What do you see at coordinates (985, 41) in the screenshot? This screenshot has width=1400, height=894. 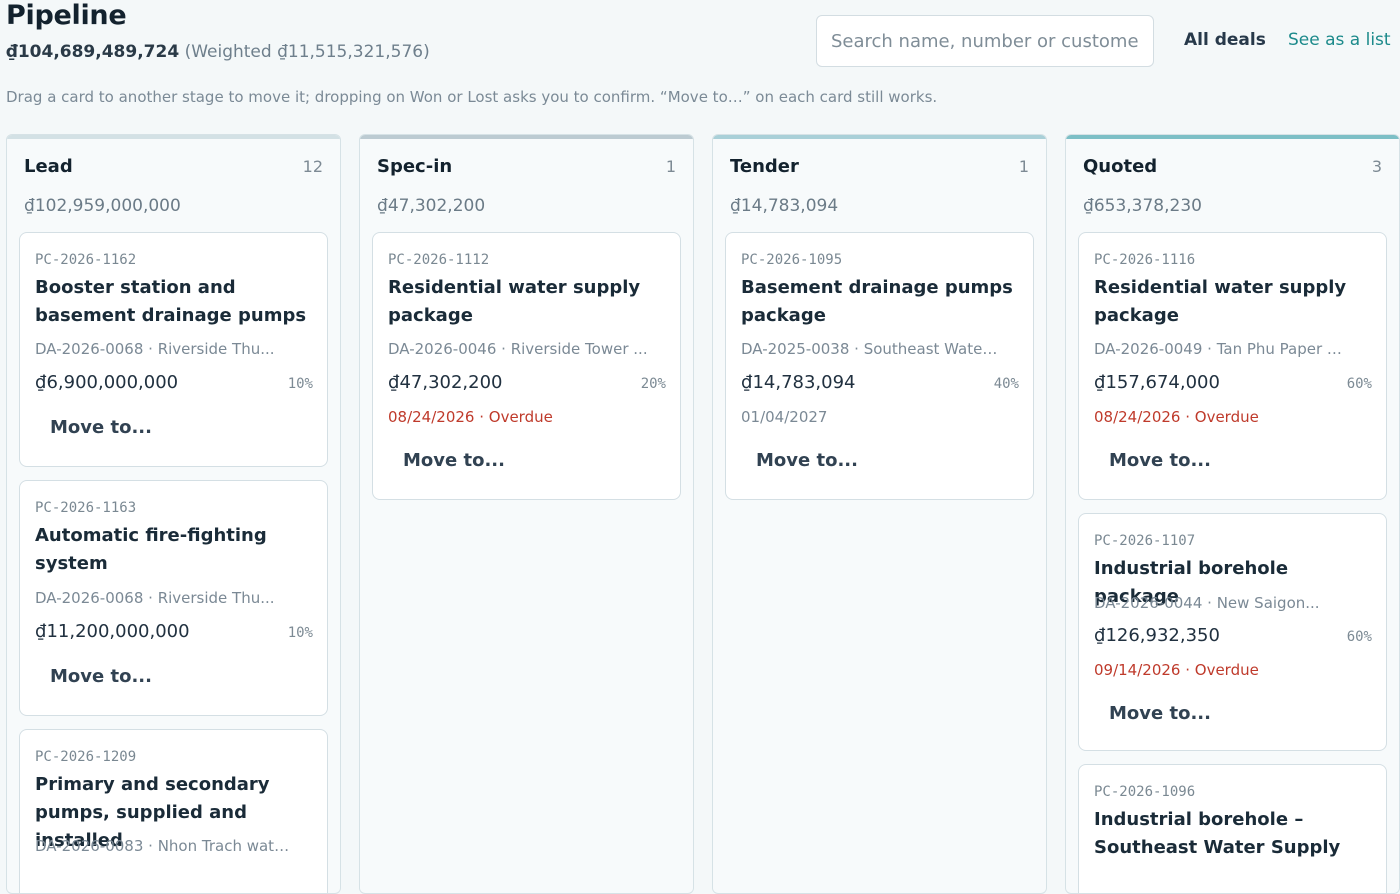 I see `search-input` at bounding box center [985, 41].